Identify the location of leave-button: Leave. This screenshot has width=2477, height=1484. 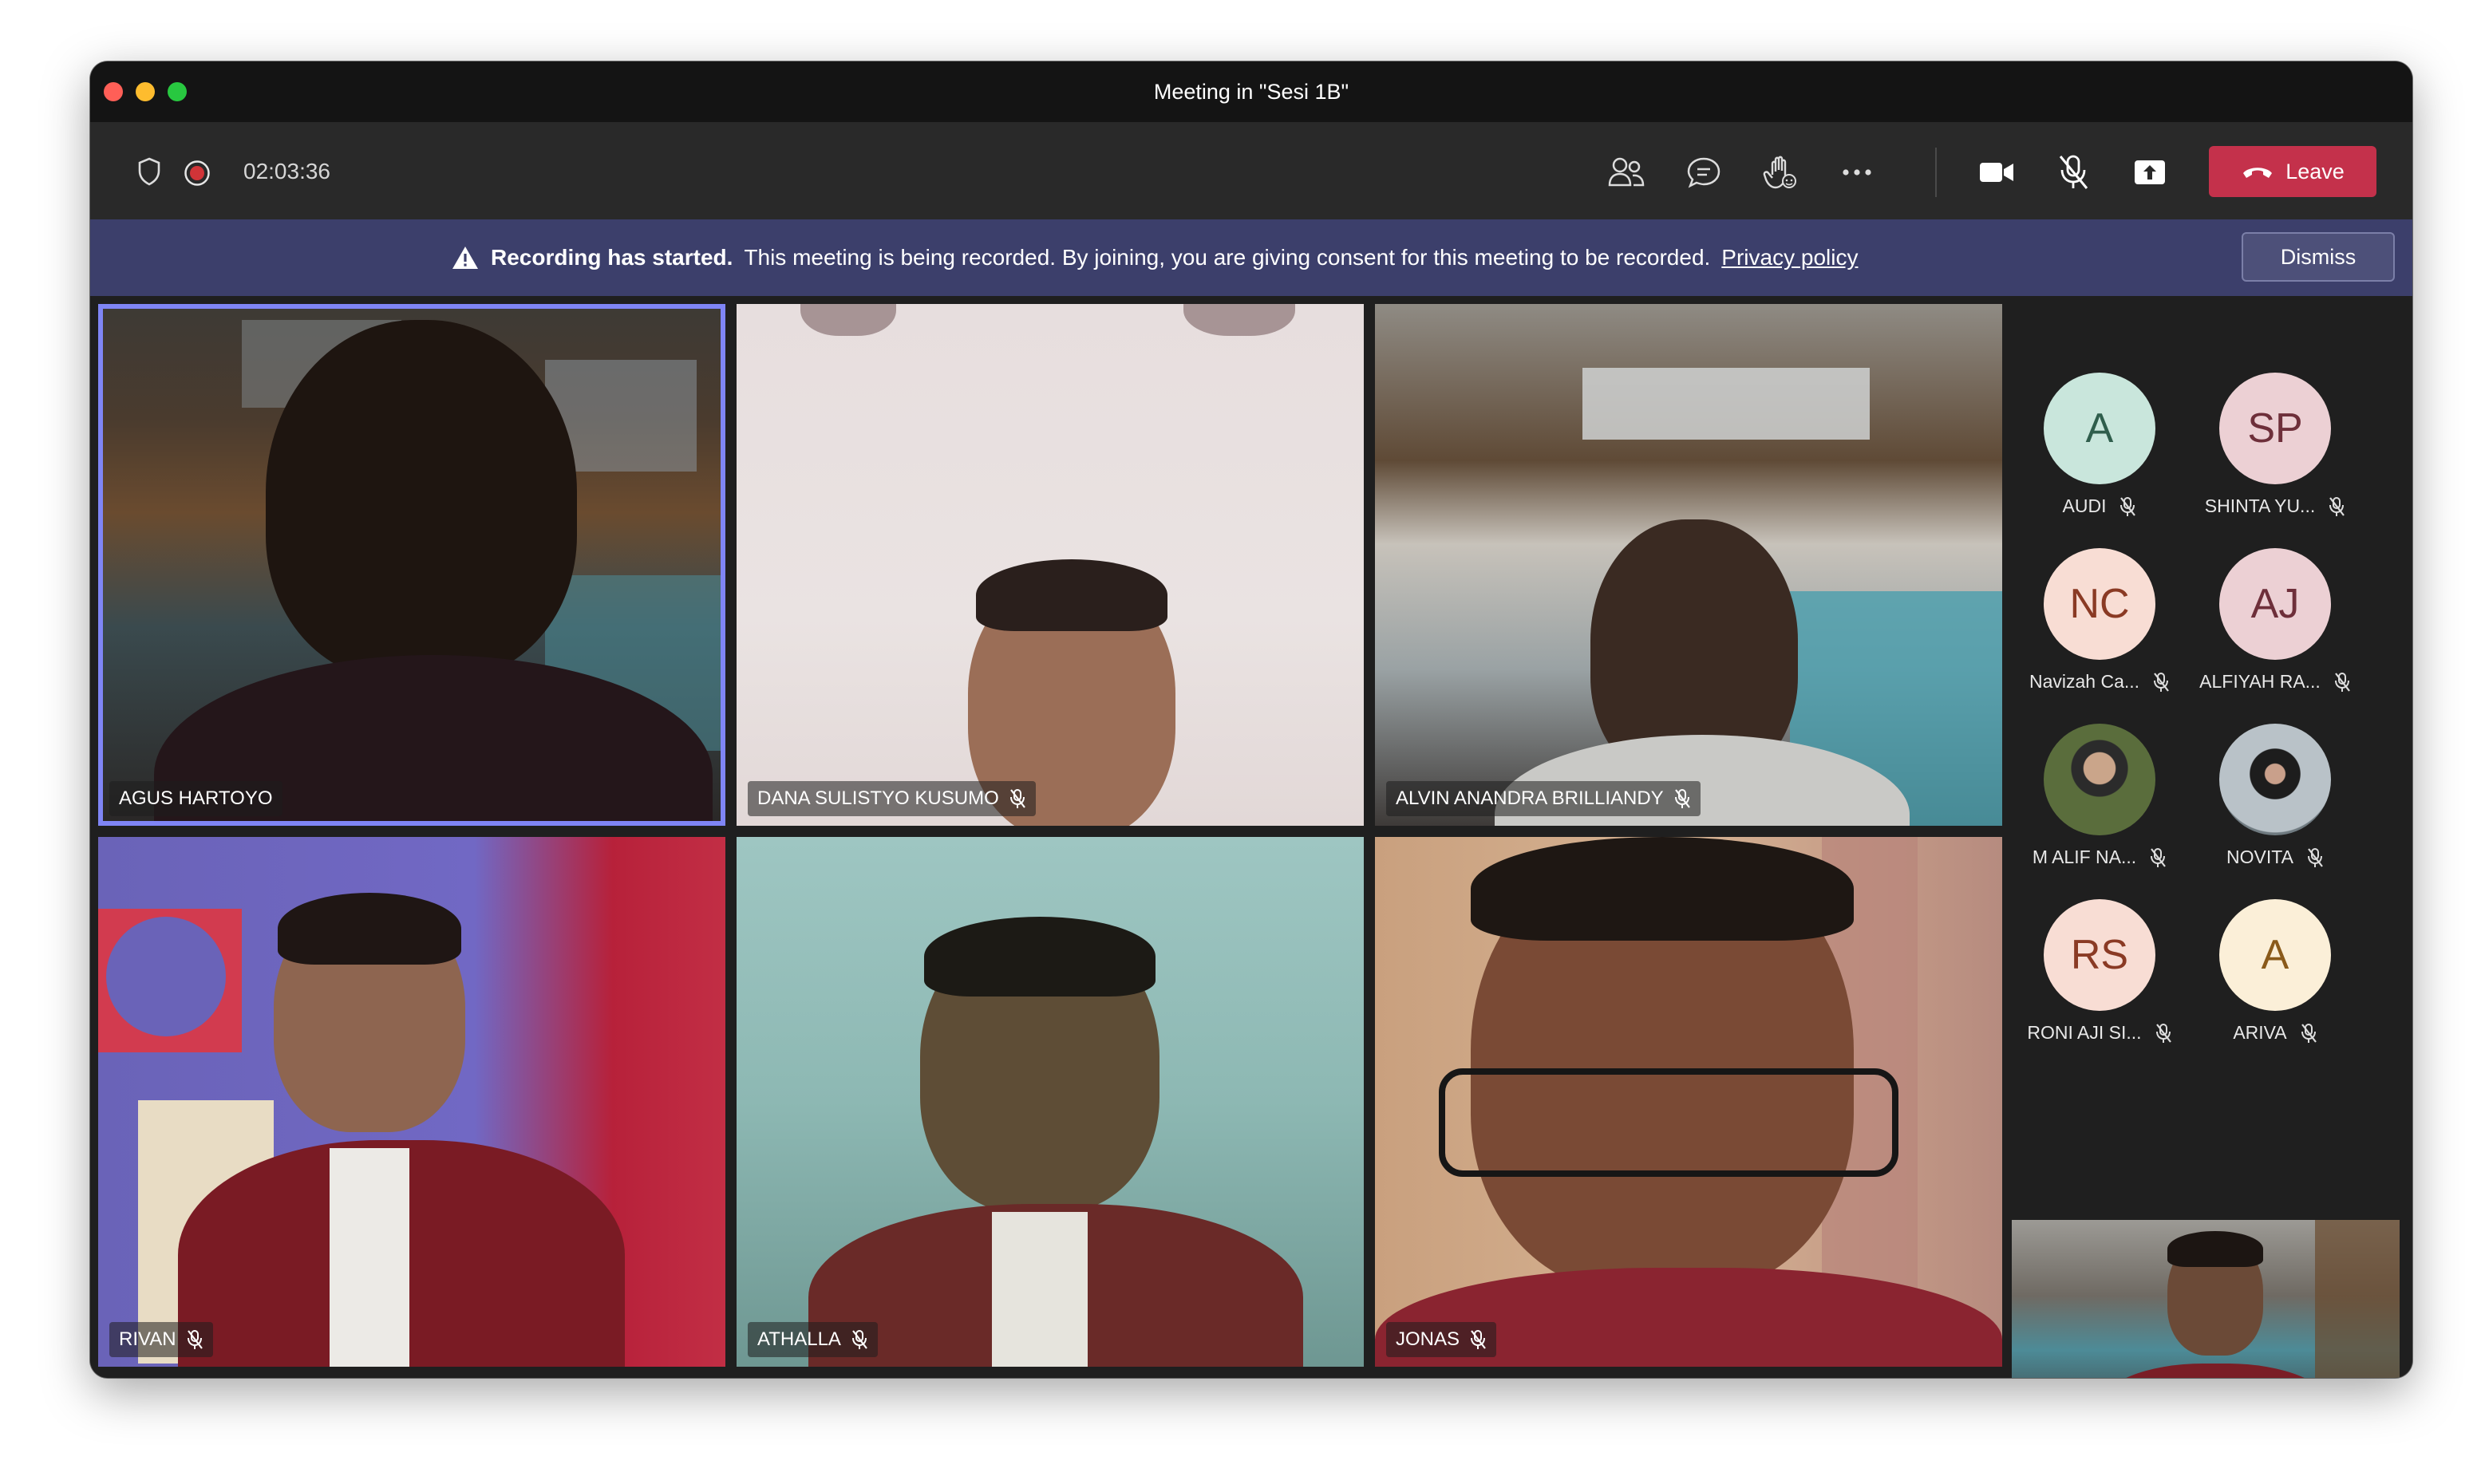
(2292, 171).